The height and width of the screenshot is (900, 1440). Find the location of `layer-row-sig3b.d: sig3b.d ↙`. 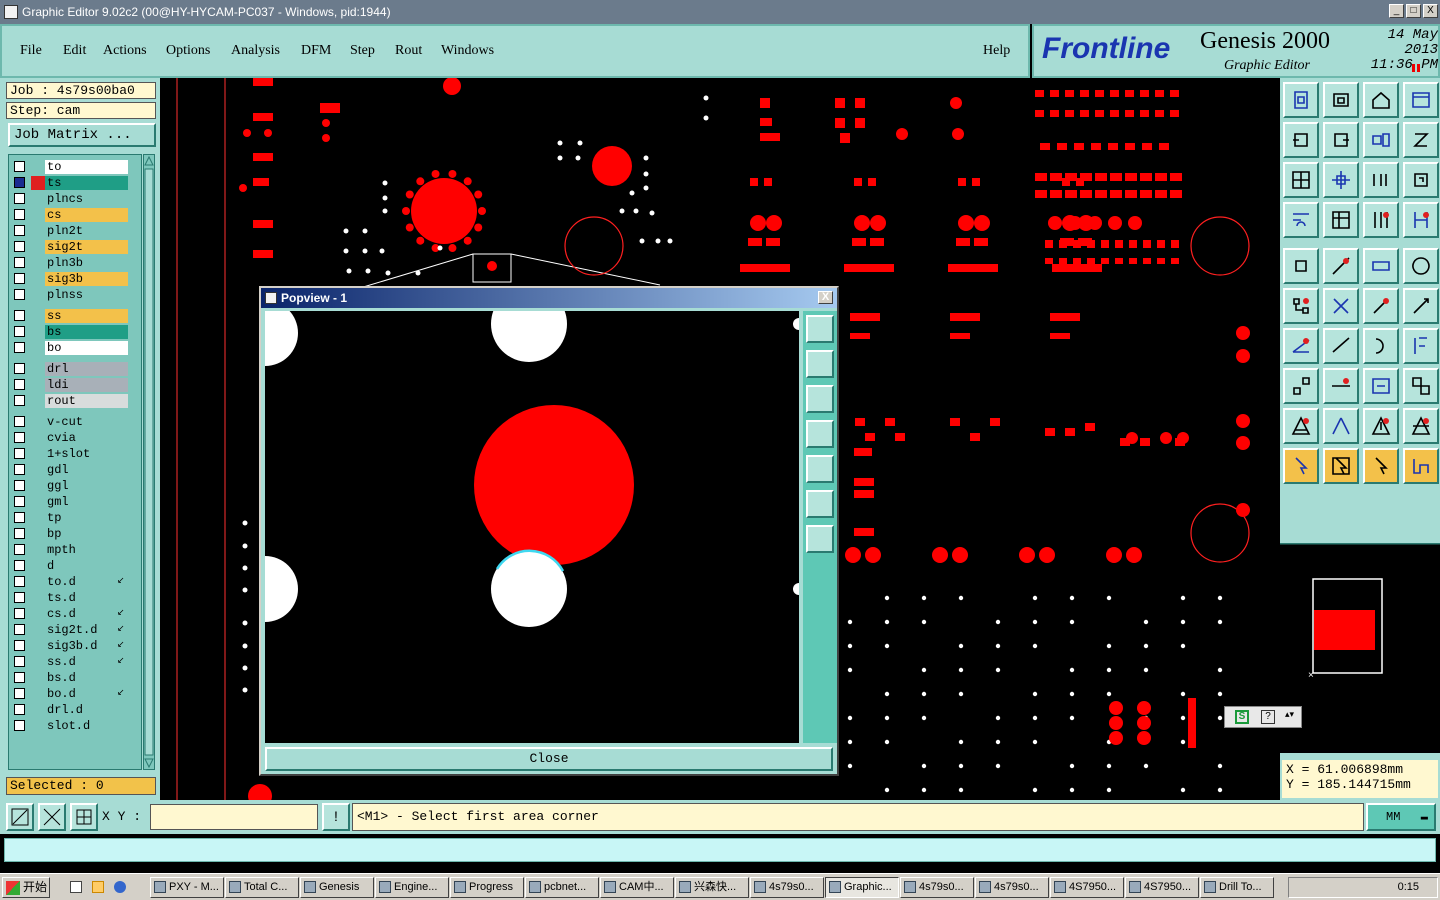

layer-row-sig3b.d: sig3b.d ↙ is located at coordinates (76, 646).